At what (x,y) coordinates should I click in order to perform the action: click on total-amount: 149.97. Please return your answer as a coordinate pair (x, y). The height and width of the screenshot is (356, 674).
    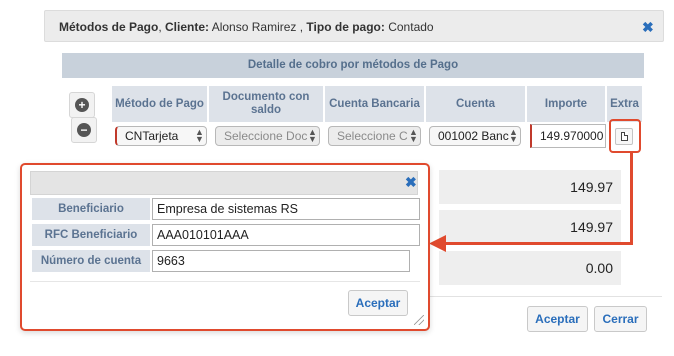
    Looking at the image, I should click on (530, 187).